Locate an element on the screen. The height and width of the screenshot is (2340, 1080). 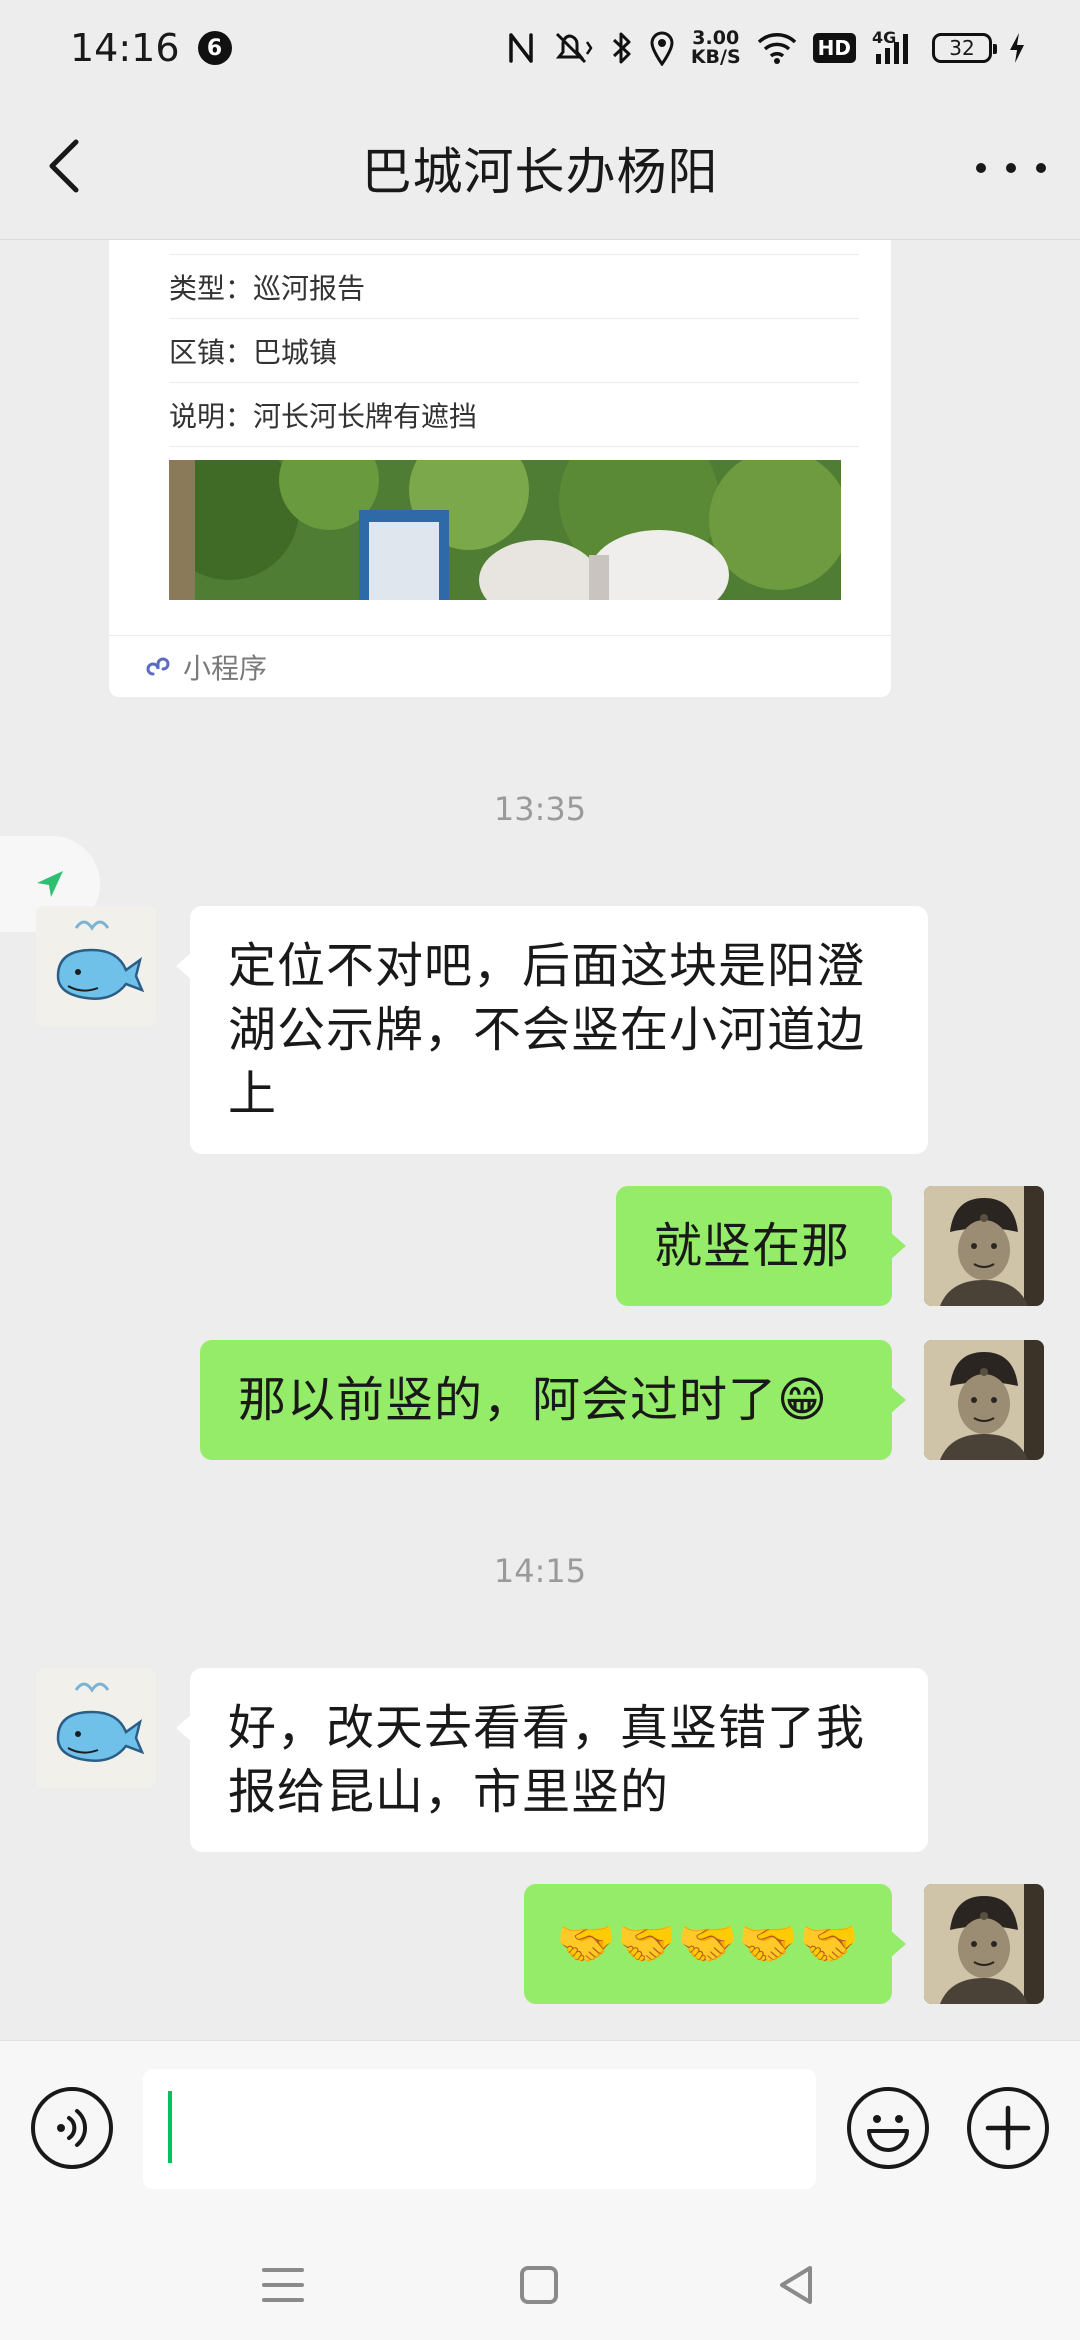
card-photo is located at coordinates (505, 530).